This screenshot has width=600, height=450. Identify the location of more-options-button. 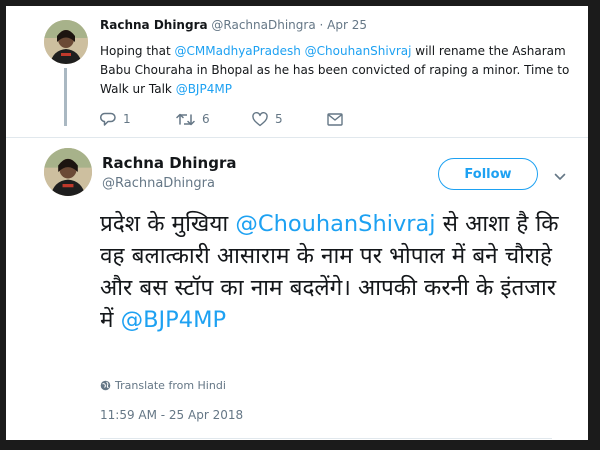
(560, 175).